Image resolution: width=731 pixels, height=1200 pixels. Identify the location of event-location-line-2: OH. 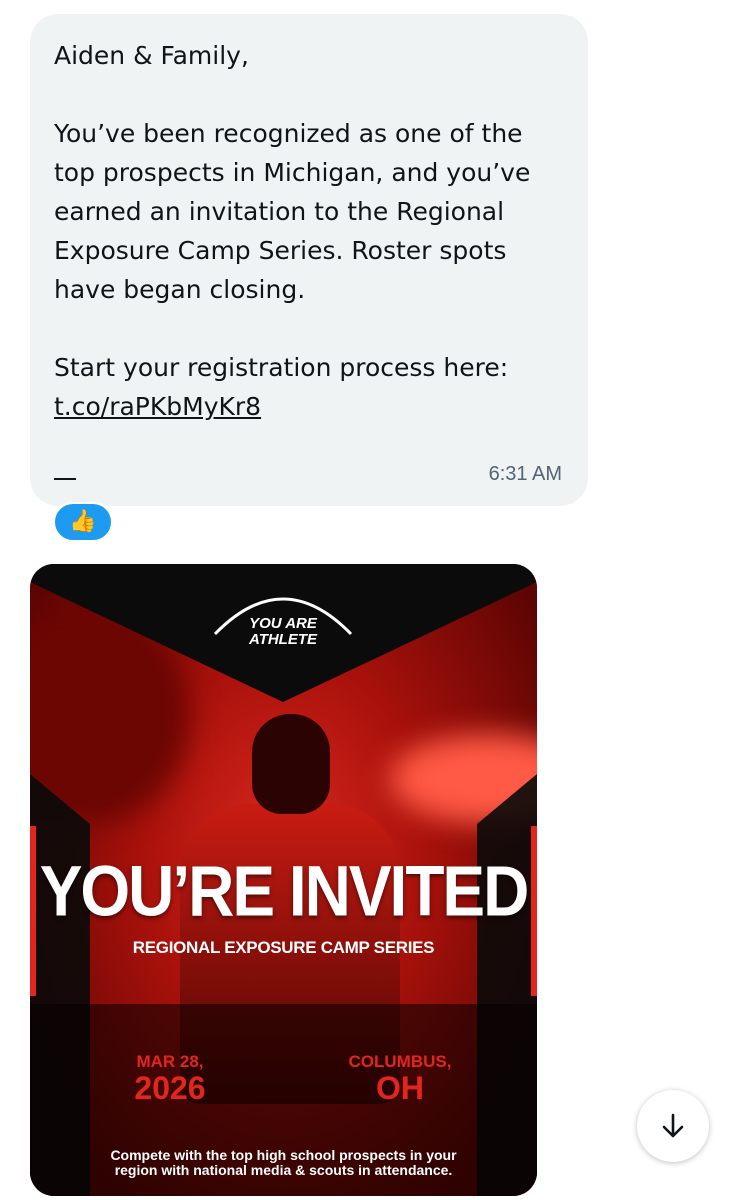
(400, 1088).